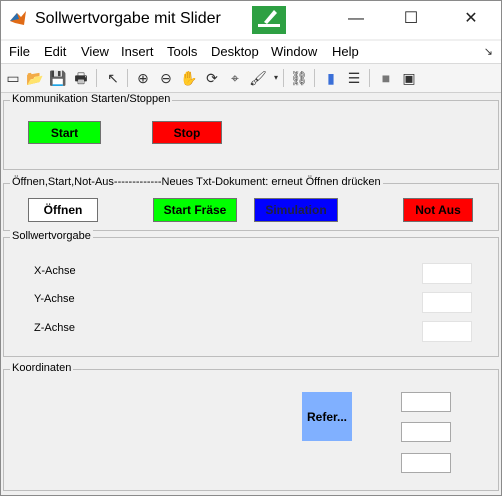 The image size is (502, 496). I want to click on maximize-button: ☐, so click(411, 19).